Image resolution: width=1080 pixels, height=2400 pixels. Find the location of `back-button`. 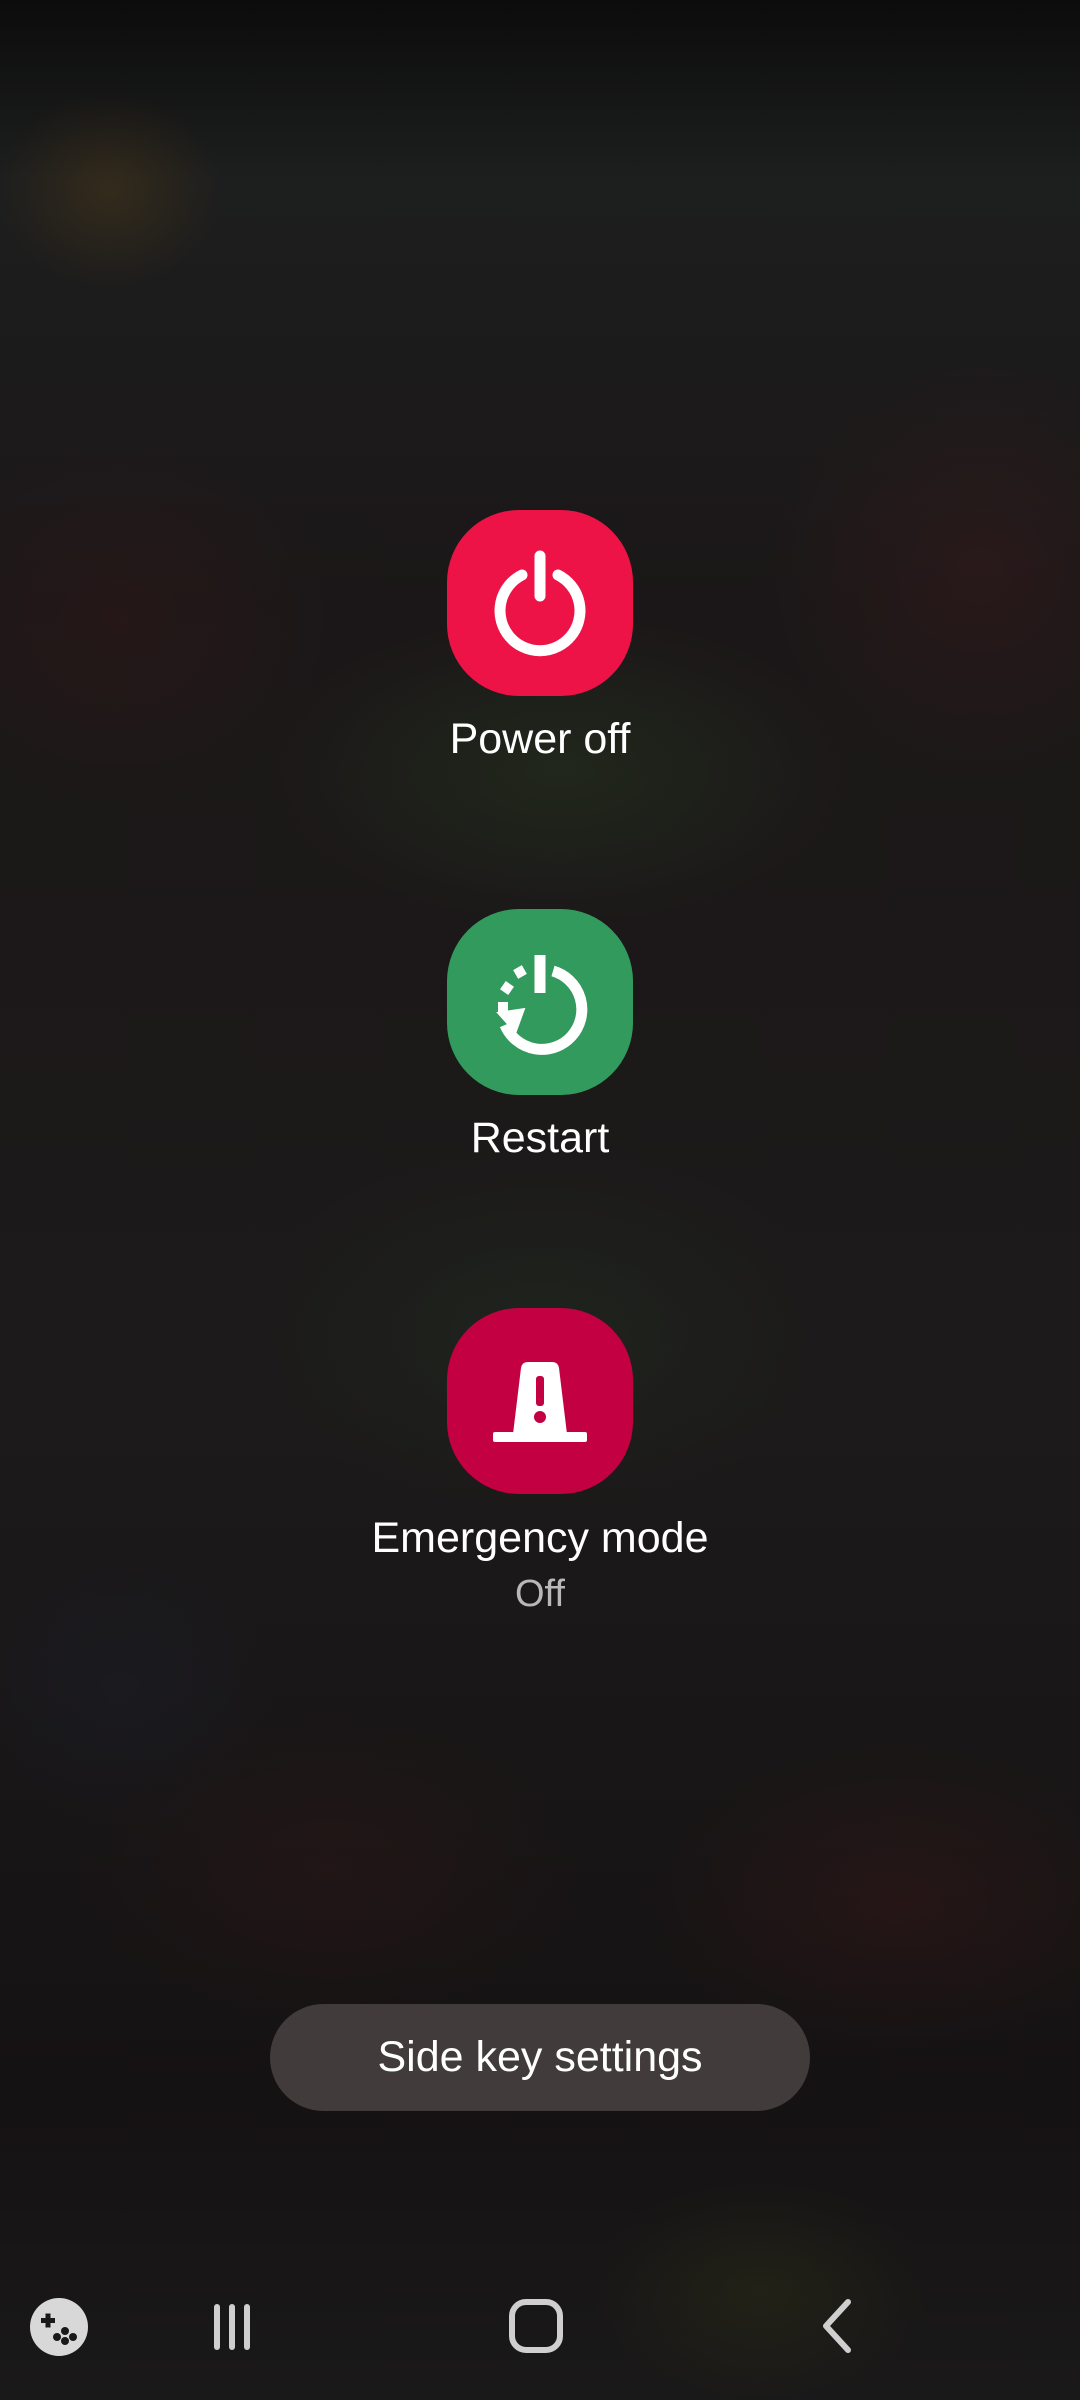

back-button is located at coordinates (838, 2326).